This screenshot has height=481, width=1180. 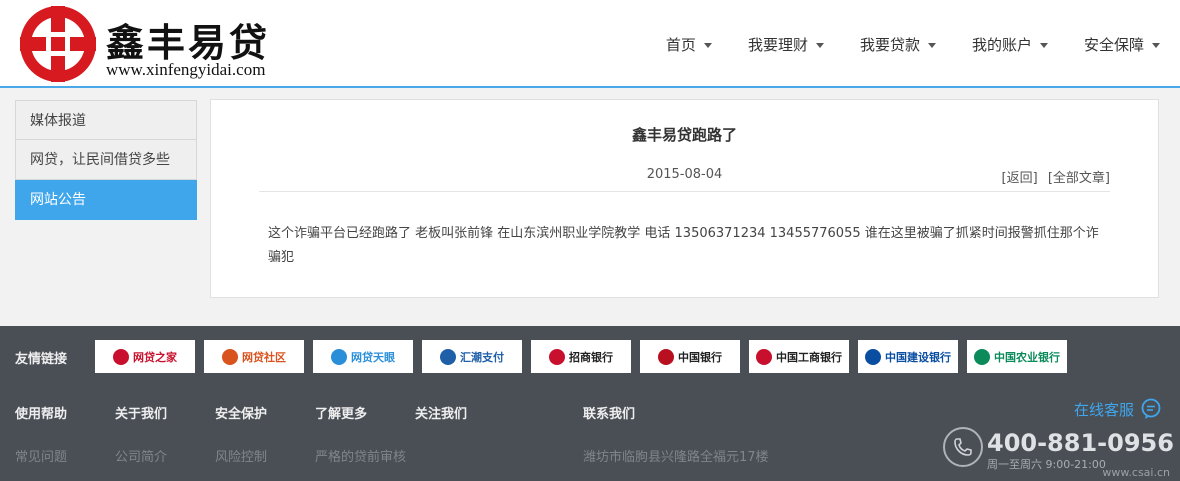 I want to click on friend-link-ccb: 中国建设银行, so click(x=908, y=356).